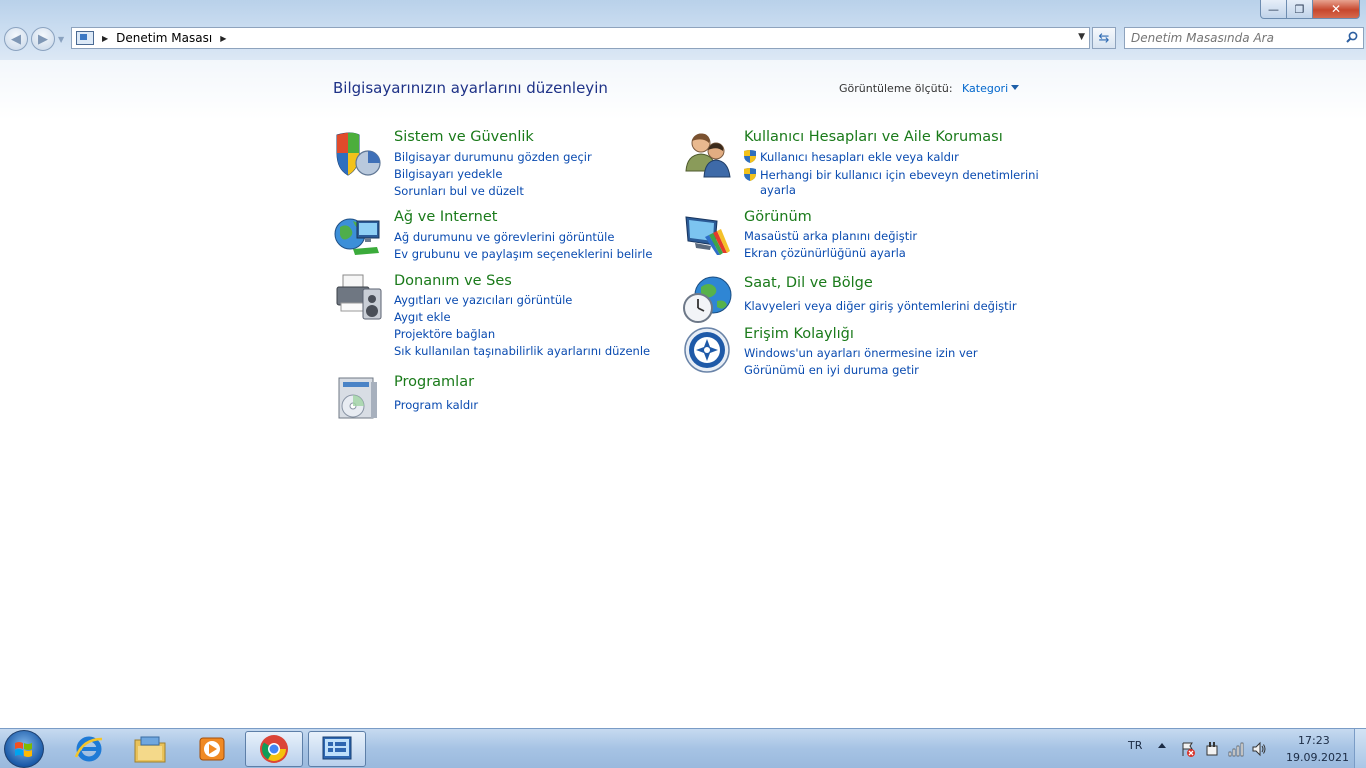 The width and height of the screenshot is (1366, 768). I want to click on taskbar-control-panel, so click(337, 749).